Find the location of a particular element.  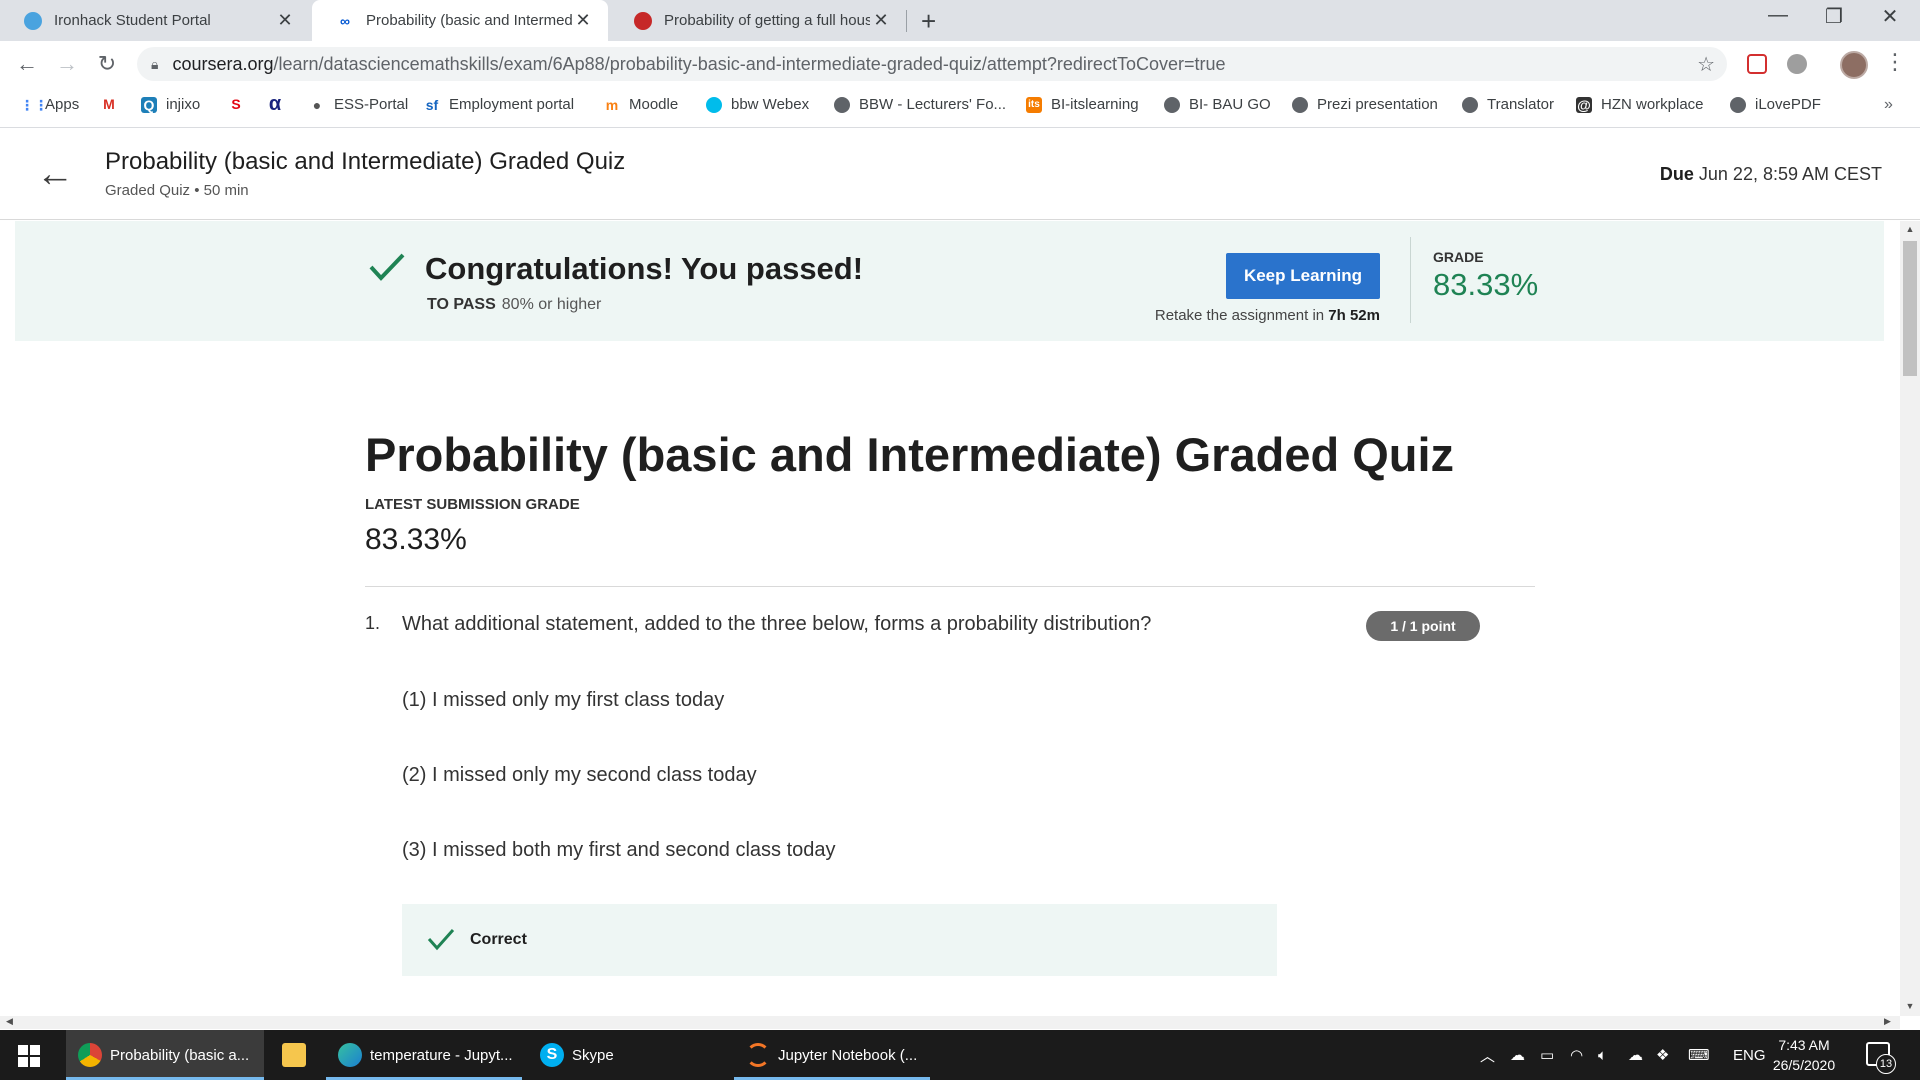

bookmark-hzn-workplace: @ HZN workplace is located at coordinates (1640, 104).